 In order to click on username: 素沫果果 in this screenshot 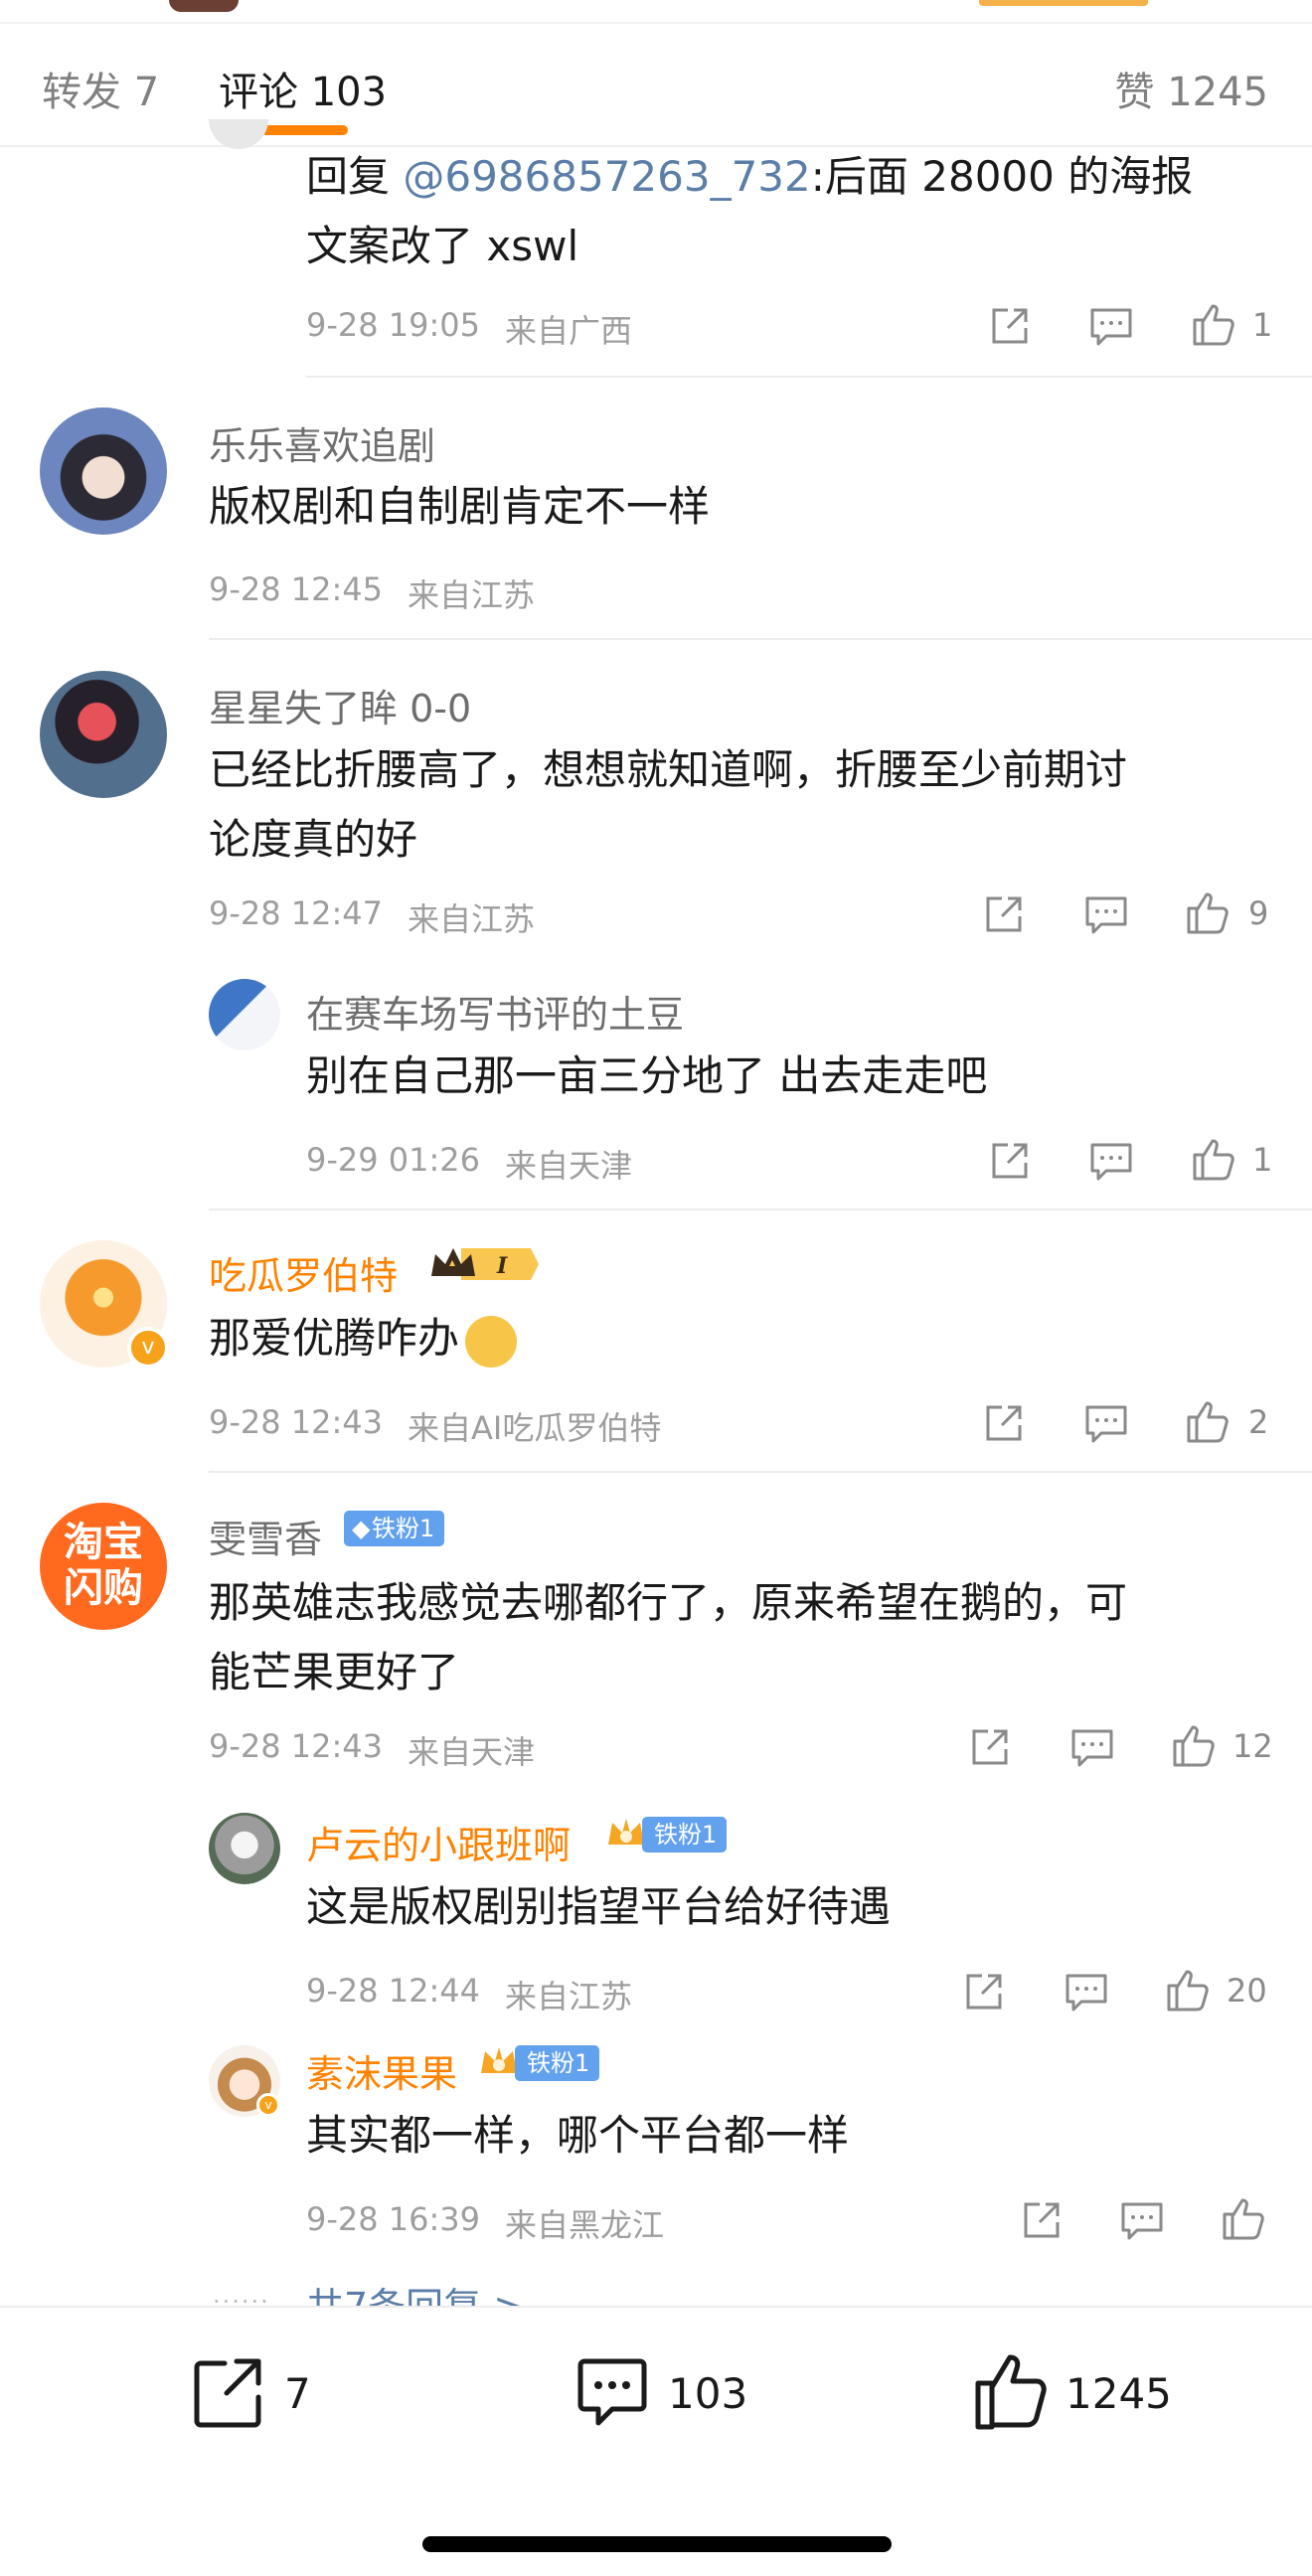, I will do `click(381, 2070)`.